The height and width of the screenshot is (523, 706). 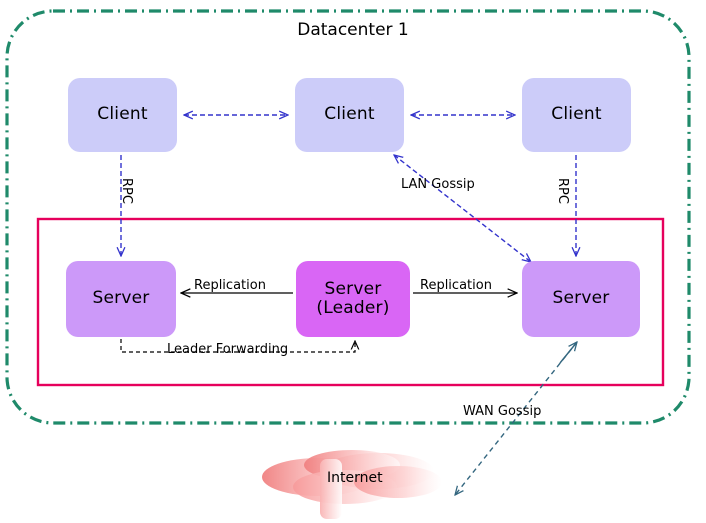 I want to click on node-server-left: Server, so click(x=121, y=299).